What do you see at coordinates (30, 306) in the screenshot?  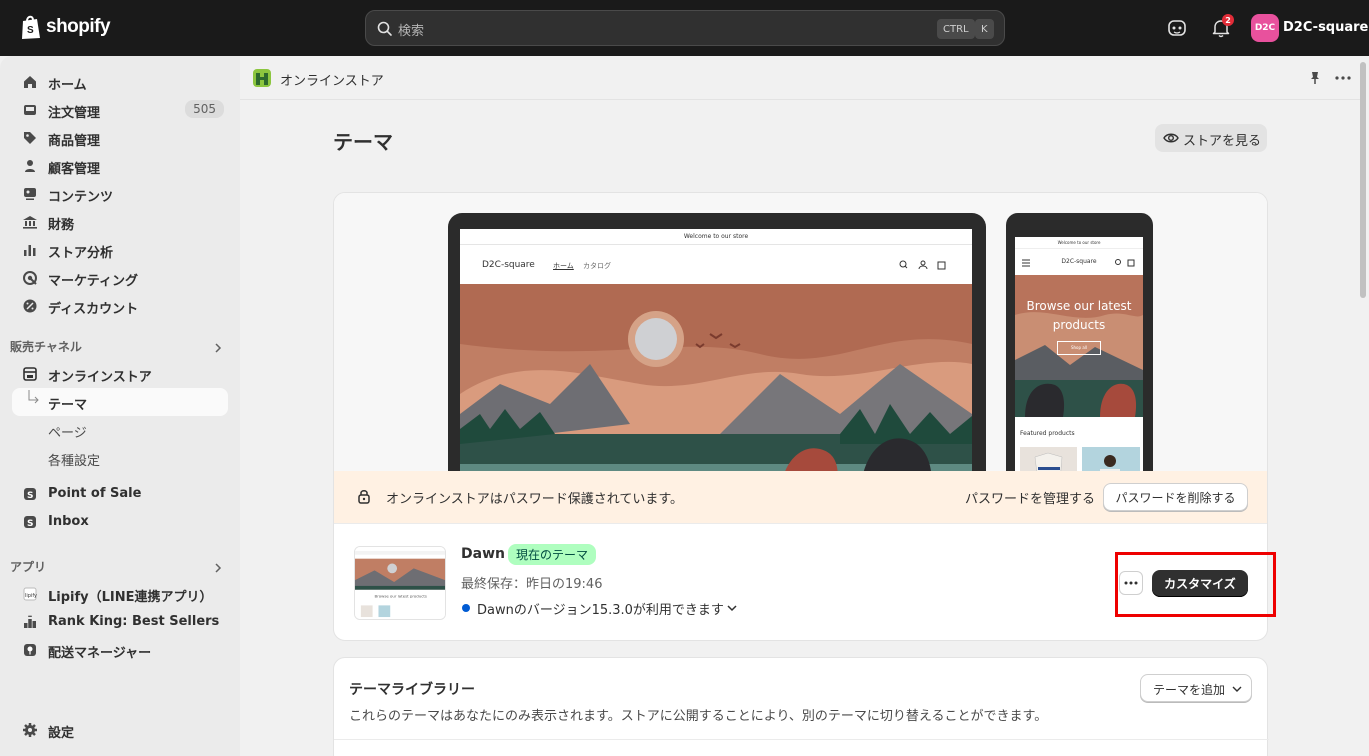 I see `discount-icon` at bounding box center [30, 306].